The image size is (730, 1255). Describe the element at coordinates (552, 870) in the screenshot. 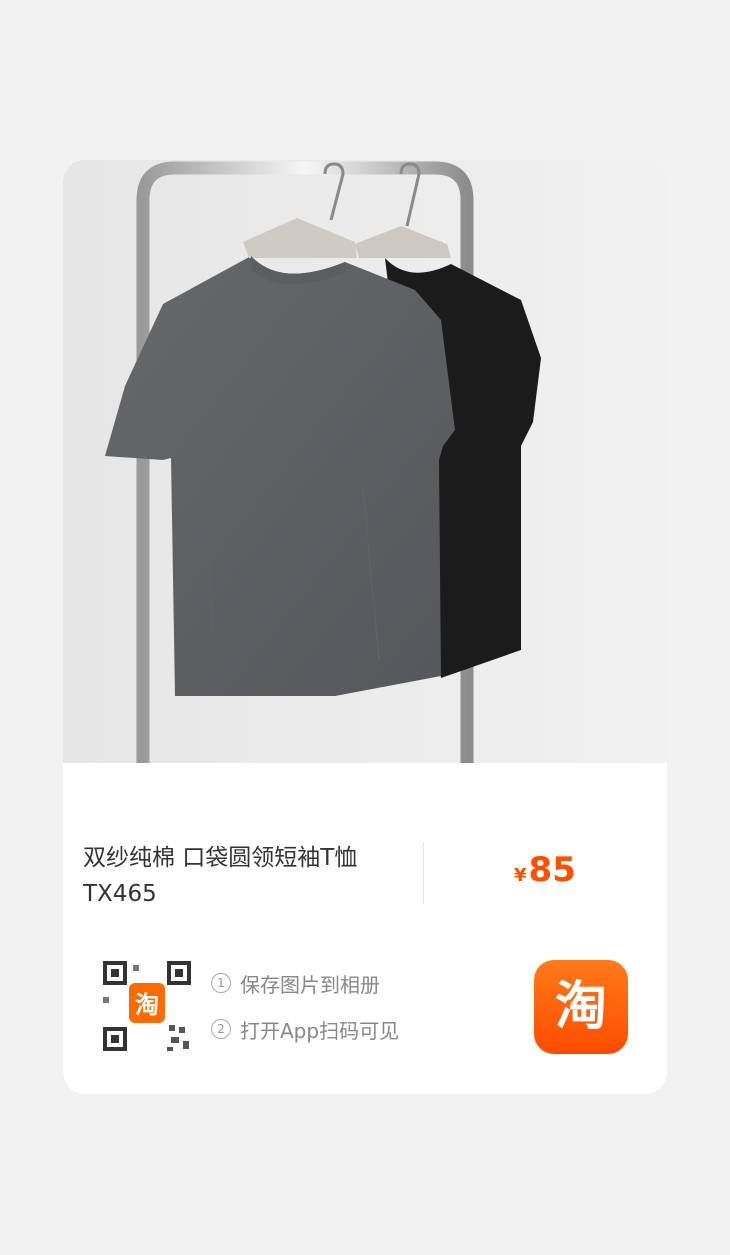

I see `price-value: 85` at that location.